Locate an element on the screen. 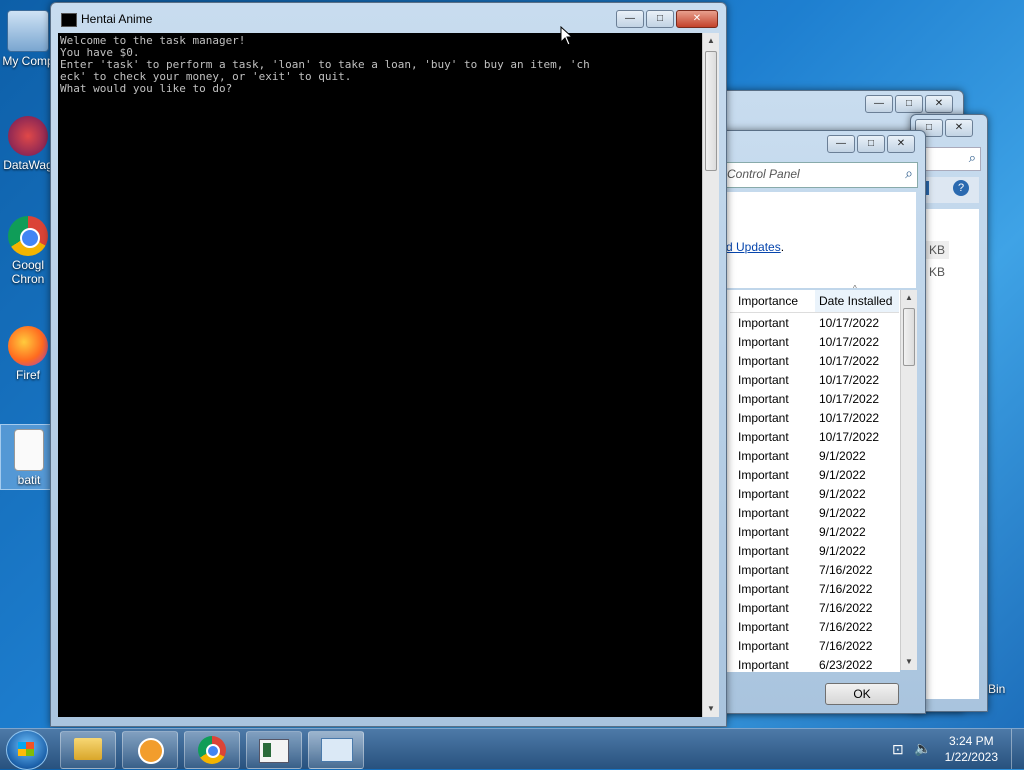 The height and width of the screenshot is (770, 1024). column-header-date-installed: Date Installed is located at coordinates (857, 301).